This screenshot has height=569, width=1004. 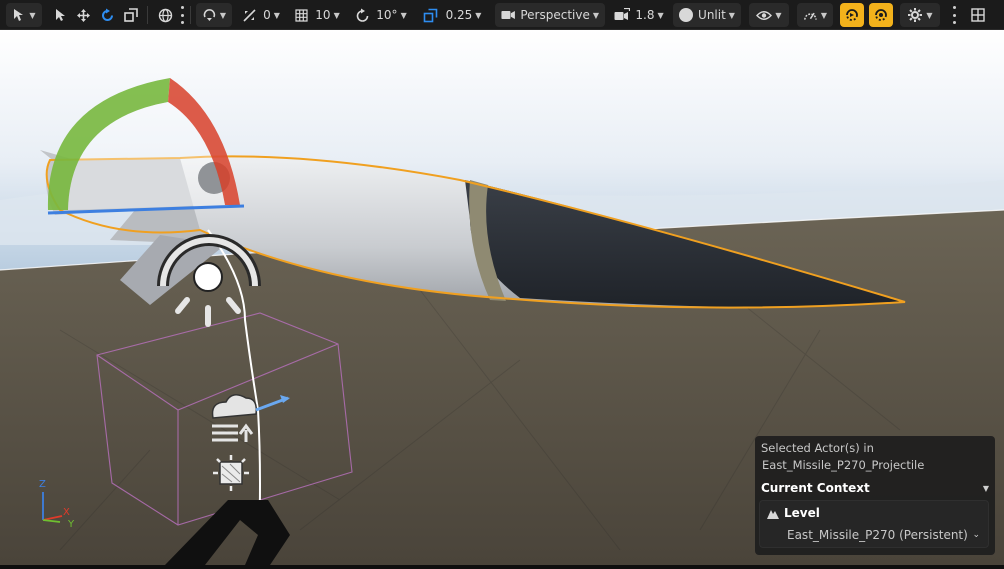 What do you see at coordinates (249, 15) in the screenshot?
I see `translate-snap-icon` at bounding box center [249, 15].